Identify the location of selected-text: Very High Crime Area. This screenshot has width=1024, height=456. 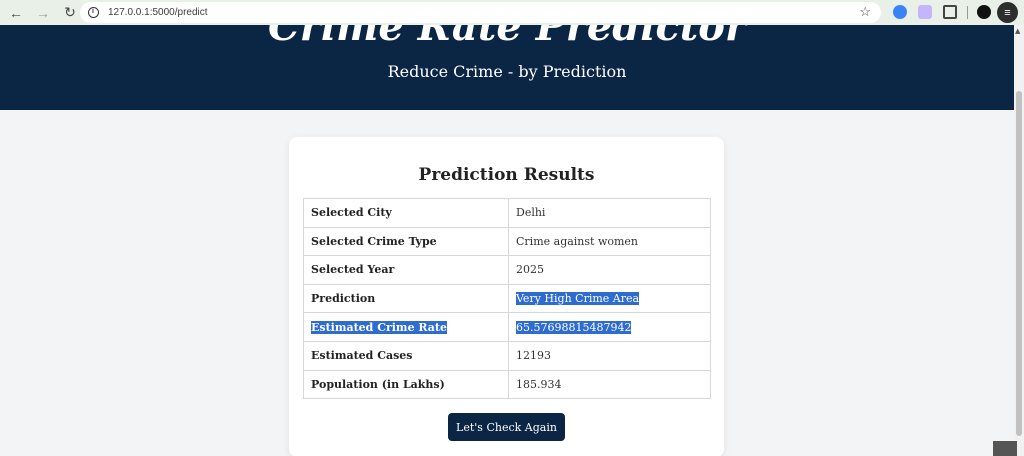
(578, 299).